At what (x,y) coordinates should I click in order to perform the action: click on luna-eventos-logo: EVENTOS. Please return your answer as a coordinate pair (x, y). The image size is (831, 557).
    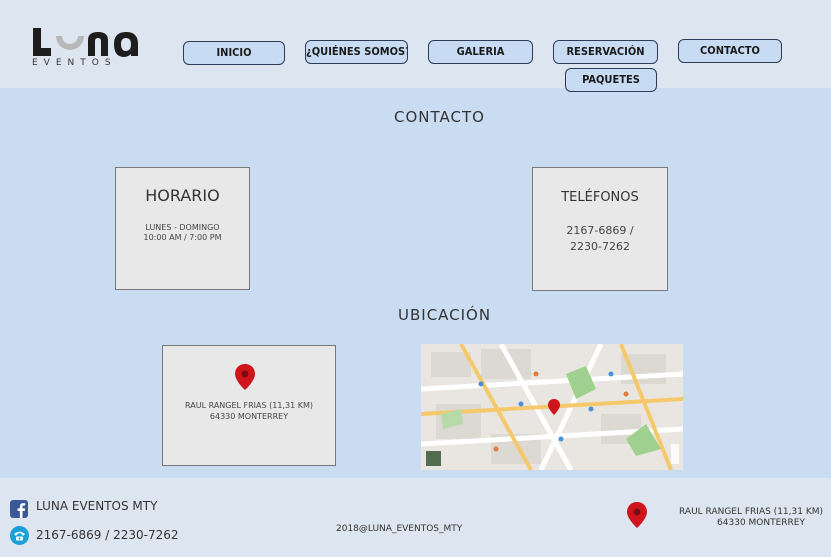
    Looking at the image, I should click on (90, 48).